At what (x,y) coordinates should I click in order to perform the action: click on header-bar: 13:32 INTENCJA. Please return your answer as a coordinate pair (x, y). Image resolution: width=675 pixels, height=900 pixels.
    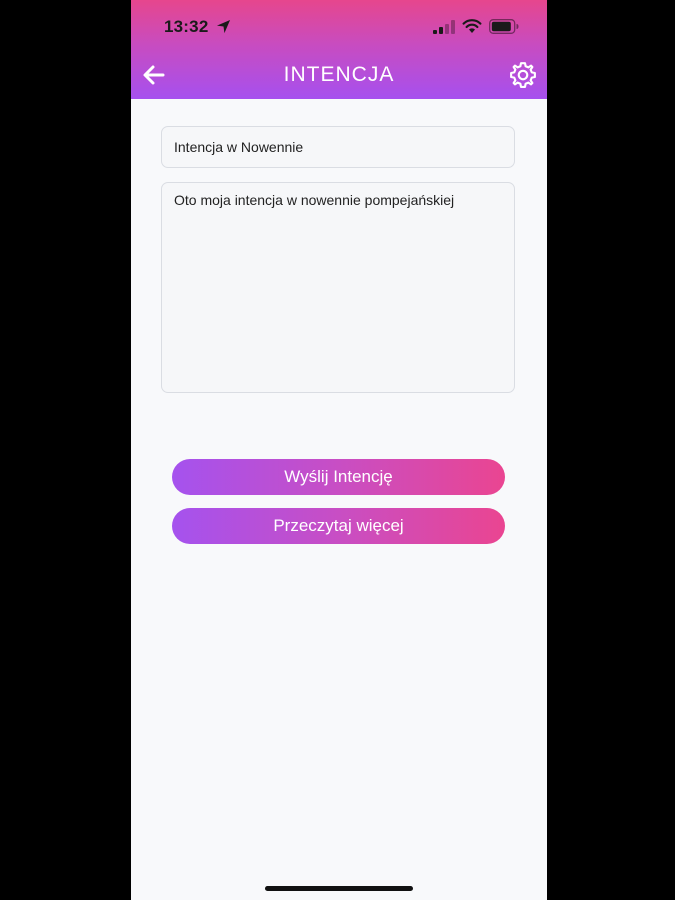
    Looking at the image, I should click on (339, 49).